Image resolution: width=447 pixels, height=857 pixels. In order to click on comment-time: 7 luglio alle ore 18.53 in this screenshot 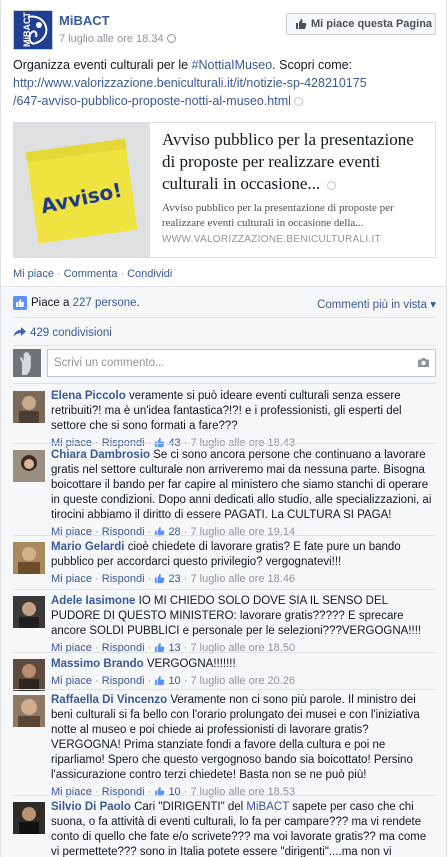, I will do `click(242, 792)`.